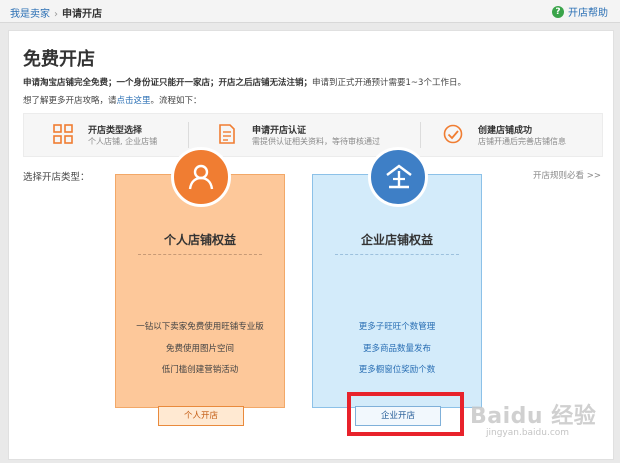  I want to click on more-suffix: 。流程如下：, so click(176, 101).